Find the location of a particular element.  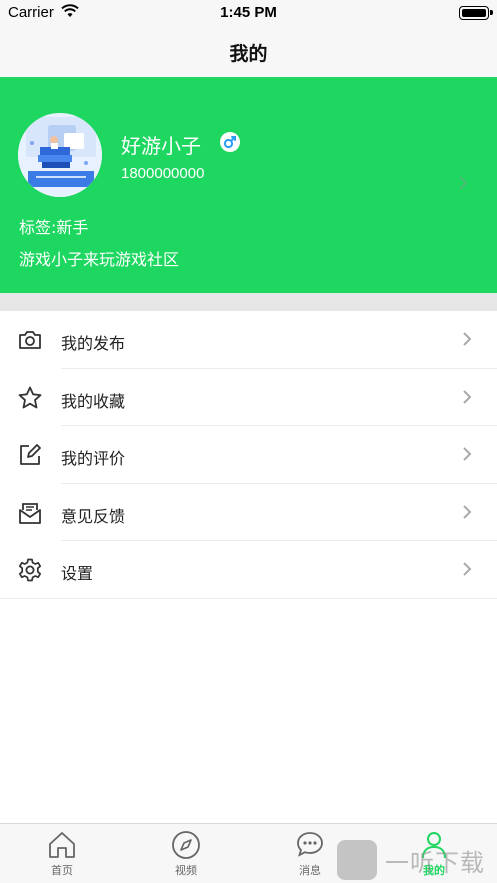

menu-item-label: 我的发布 is located at coordinates (93, 343).